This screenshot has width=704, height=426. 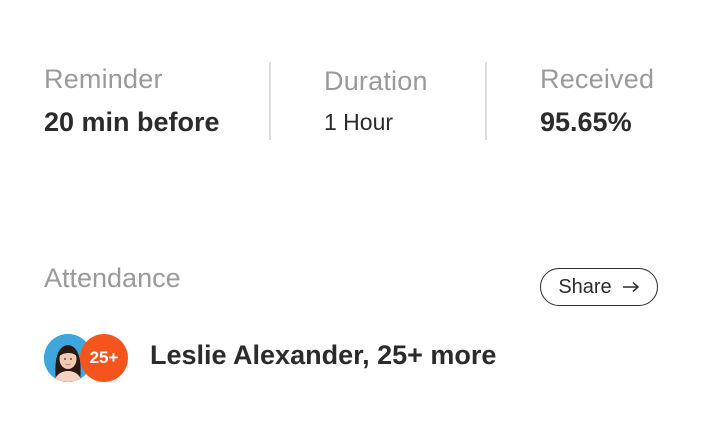 What do you see at coordinates (323, 355) in the screenshot?
I see `attendees-summary: Leslie Alexander, 25+ more` at bounding box center [323, 355].